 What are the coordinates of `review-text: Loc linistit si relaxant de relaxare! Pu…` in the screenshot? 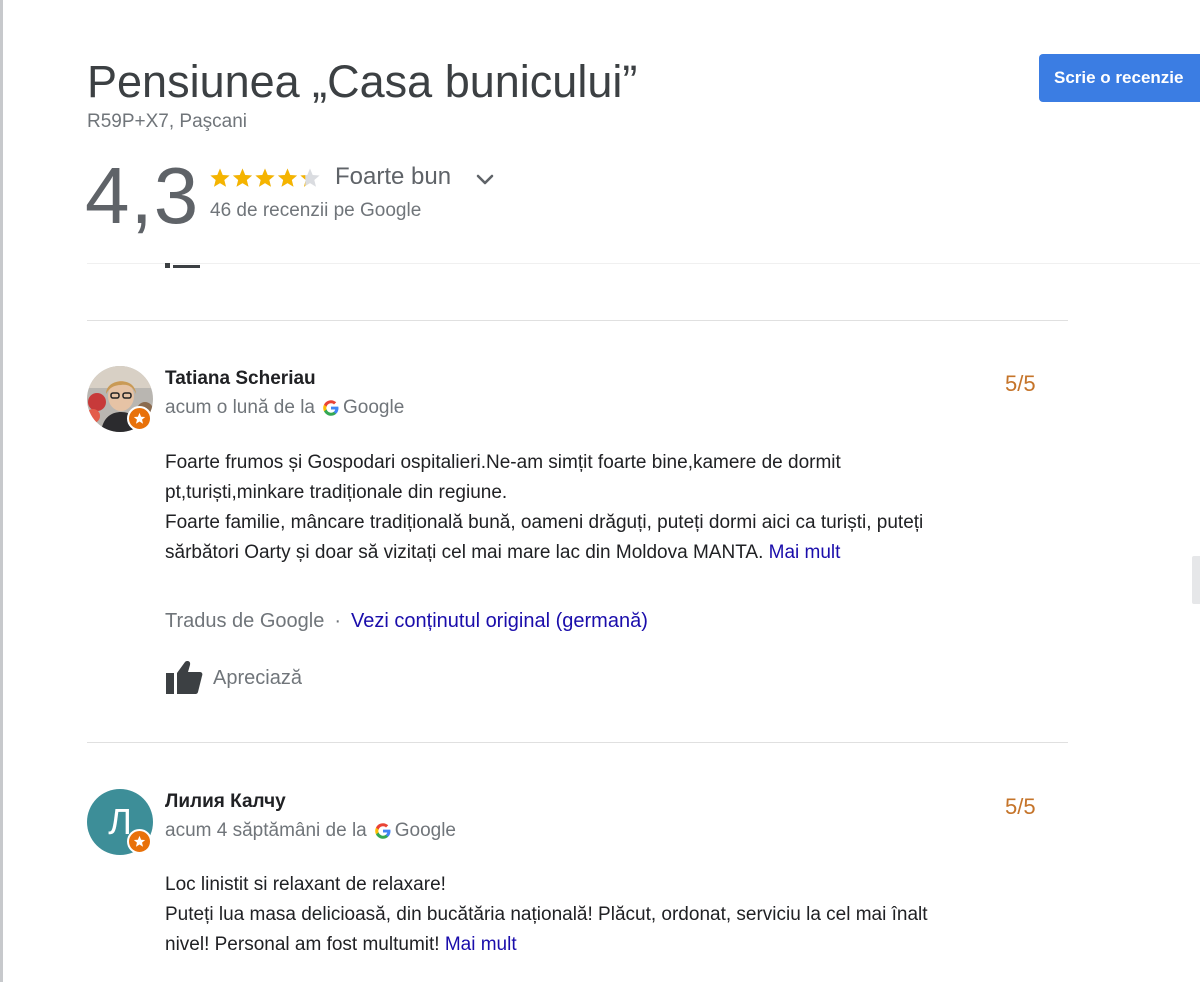 It's located at (615, 915).